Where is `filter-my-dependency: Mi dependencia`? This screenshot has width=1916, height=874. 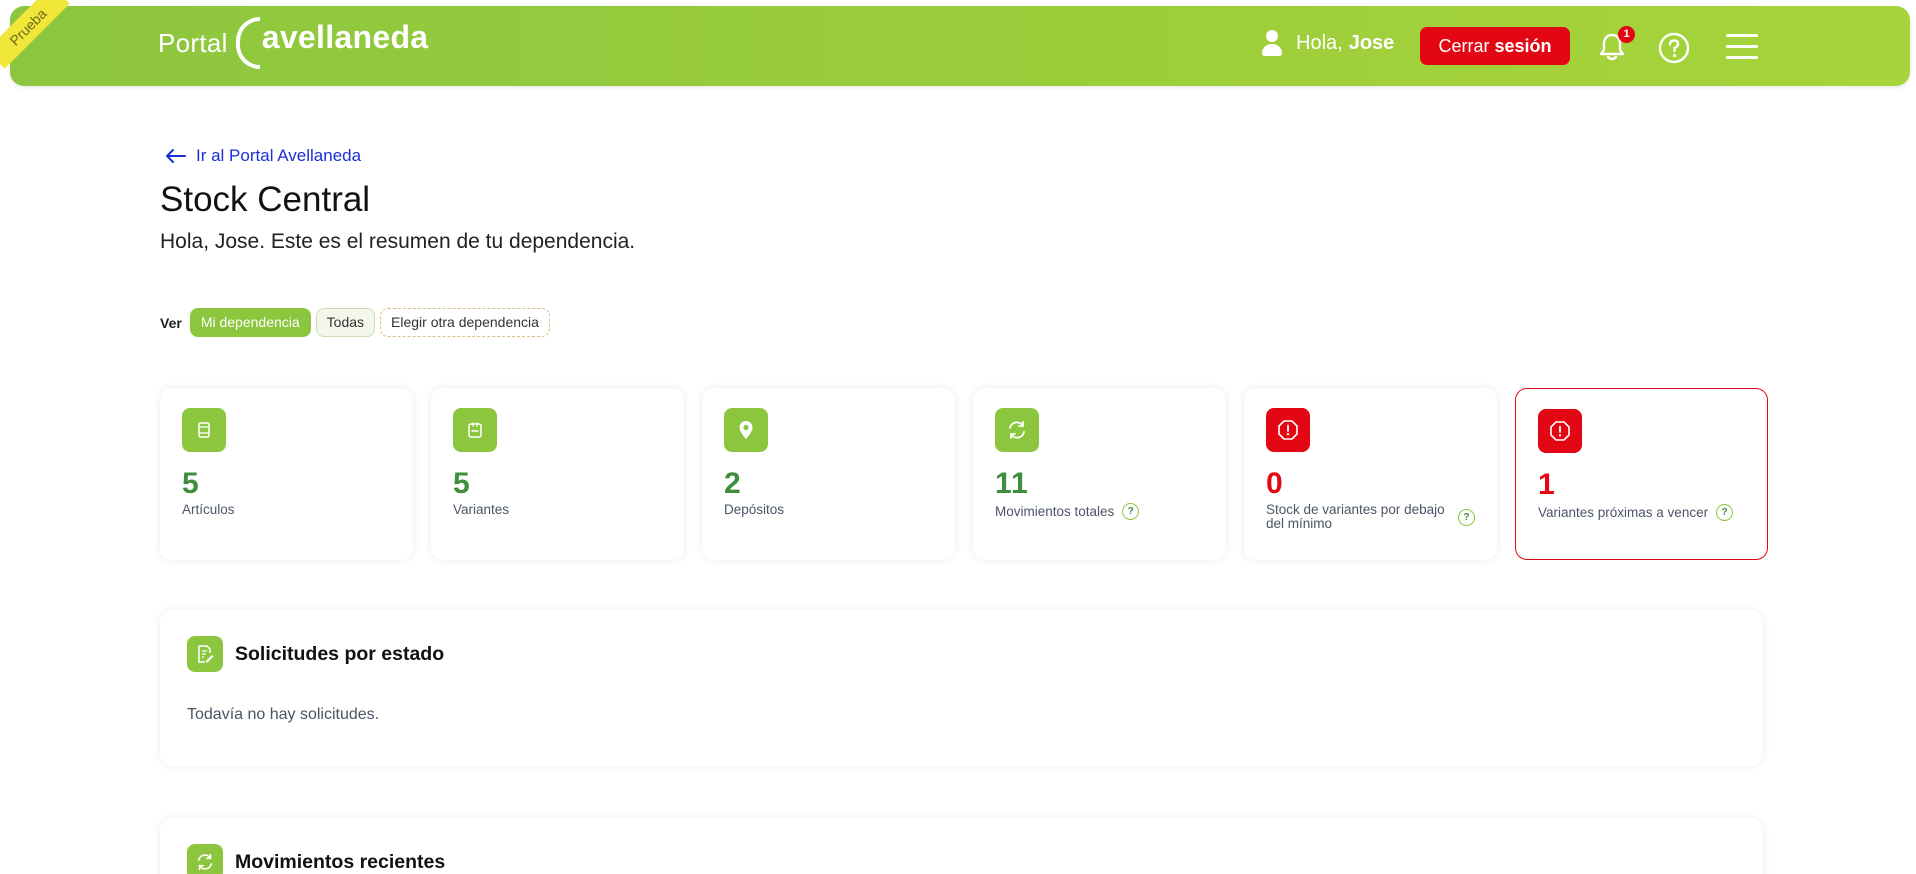 filter-my-dependency: Mi dependencia is located at coordinates (250, 322).